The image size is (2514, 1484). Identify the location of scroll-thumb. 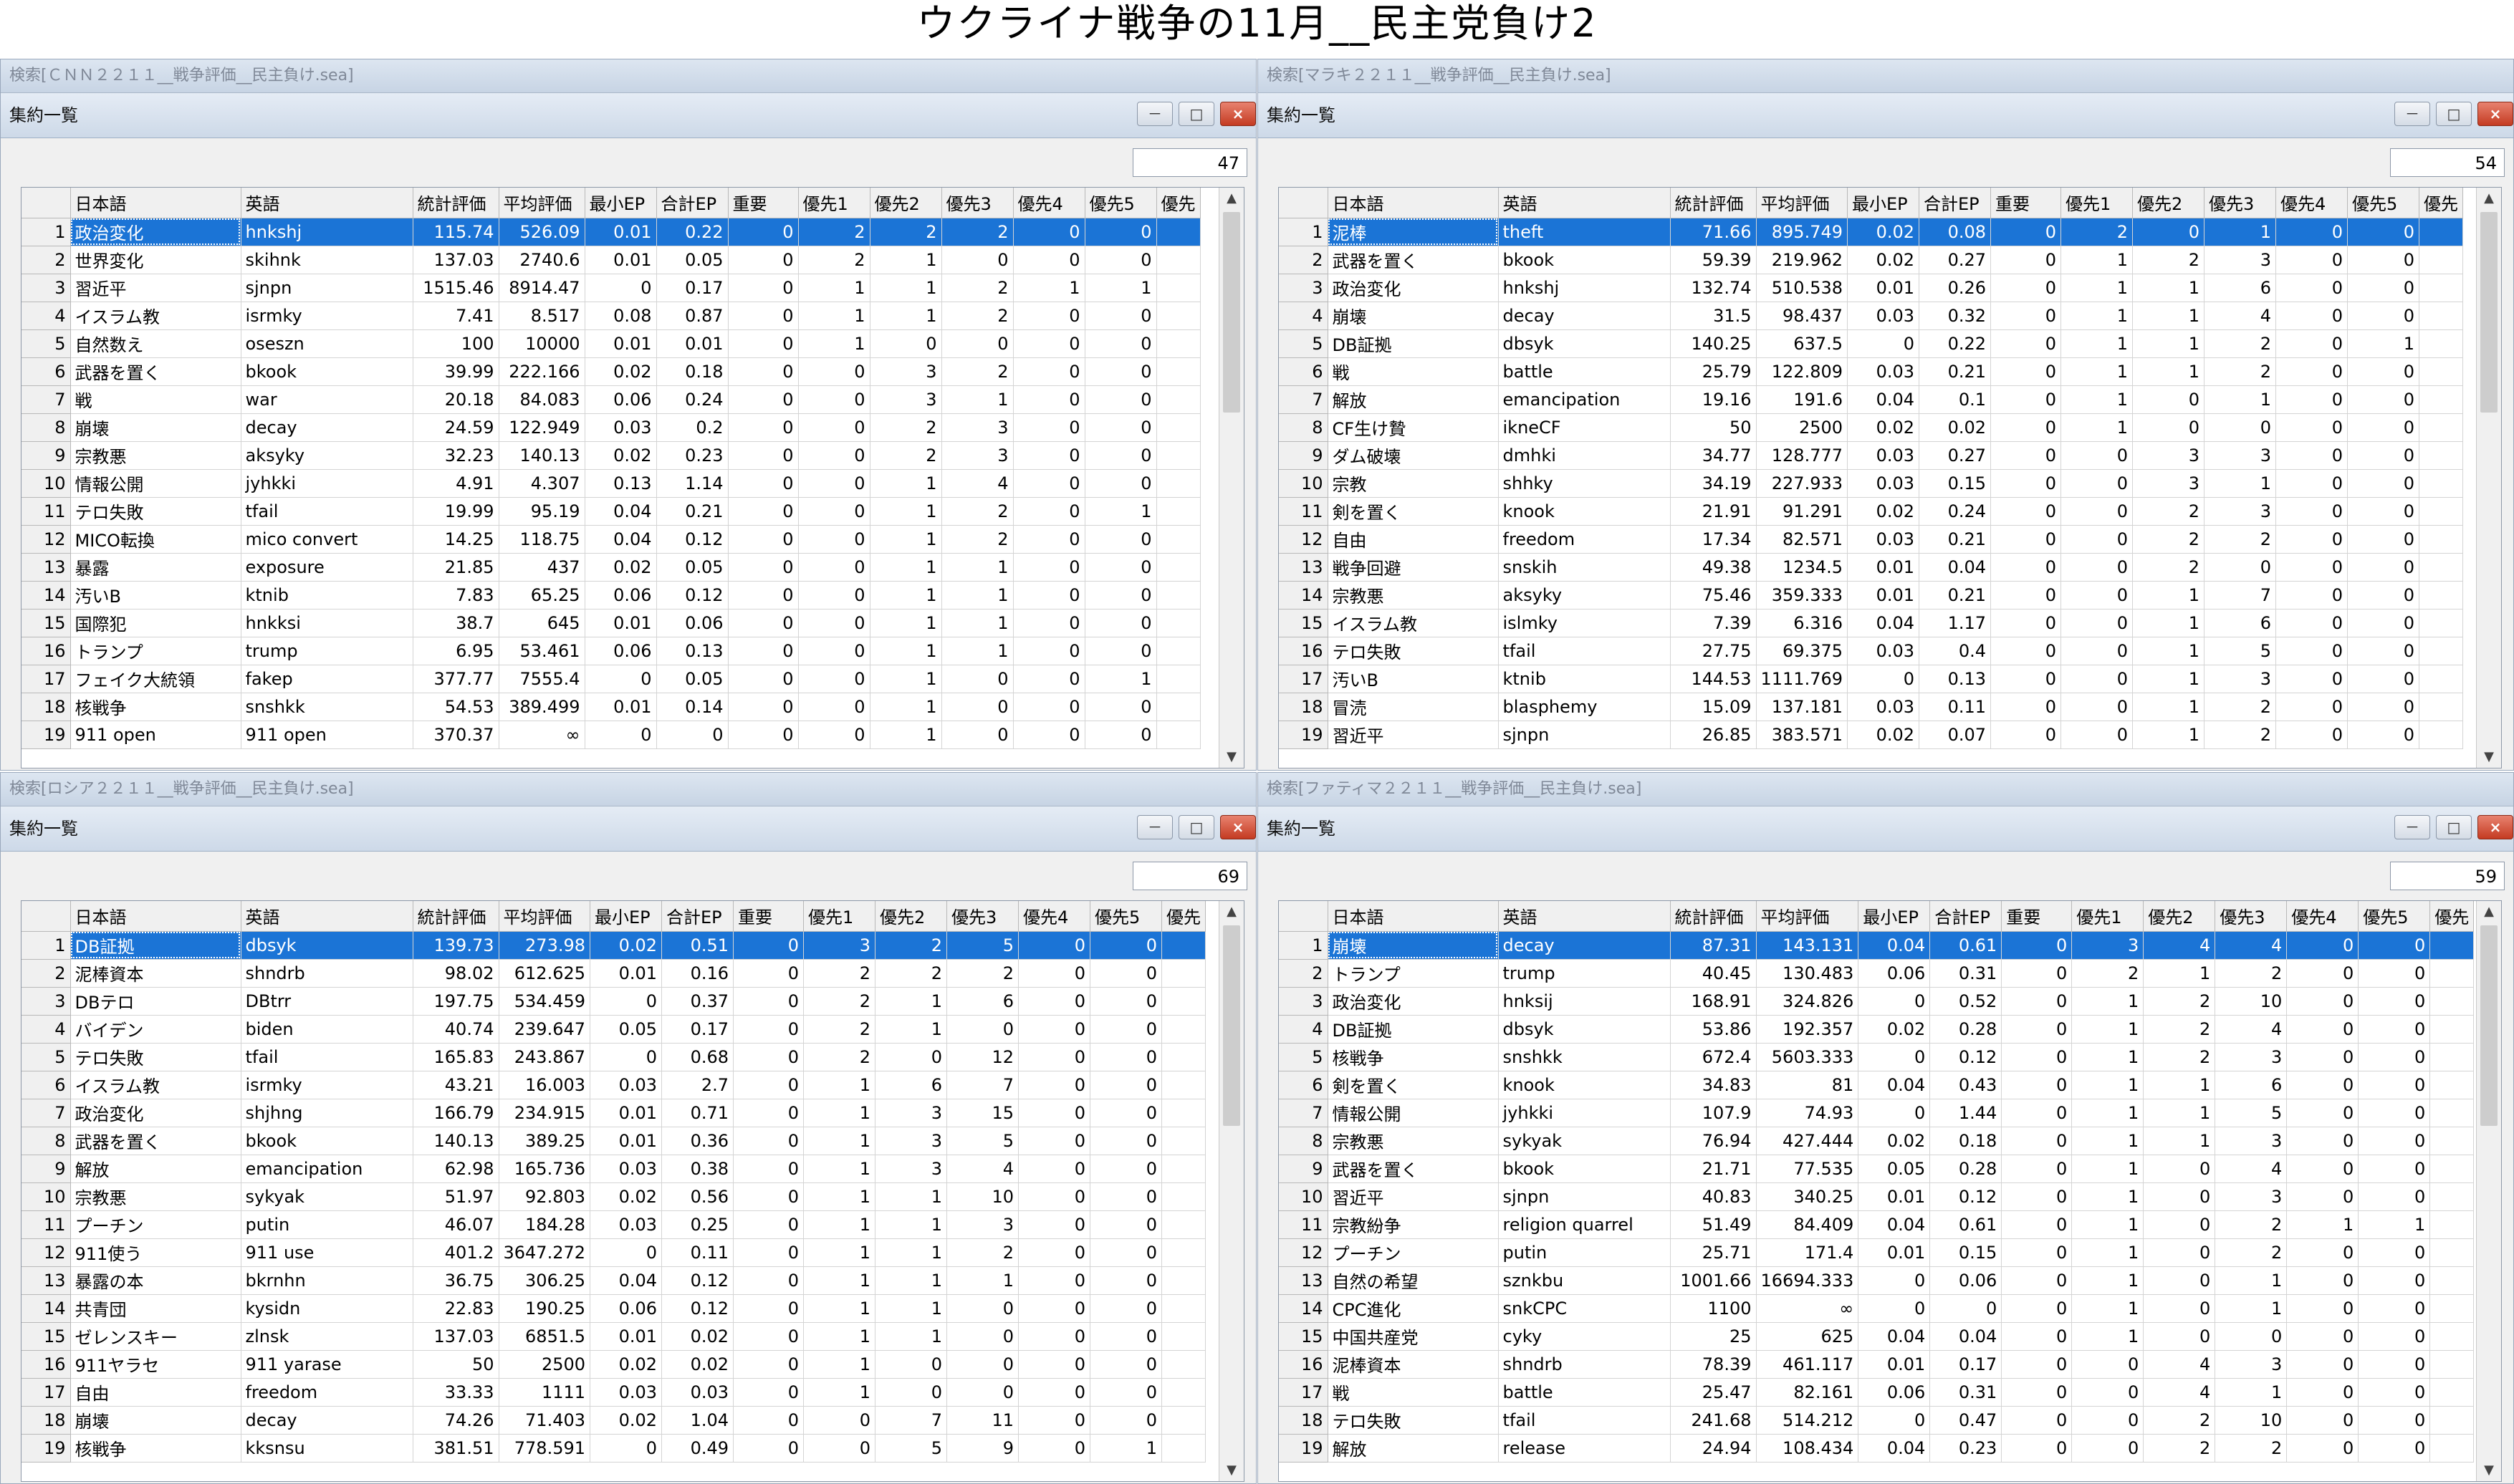
(1231, 1025).